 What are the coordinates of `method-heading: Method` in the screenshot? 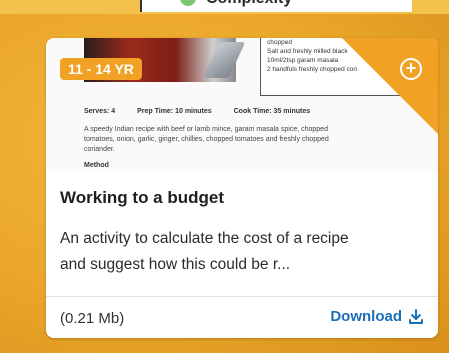 It's located at (96, 165).